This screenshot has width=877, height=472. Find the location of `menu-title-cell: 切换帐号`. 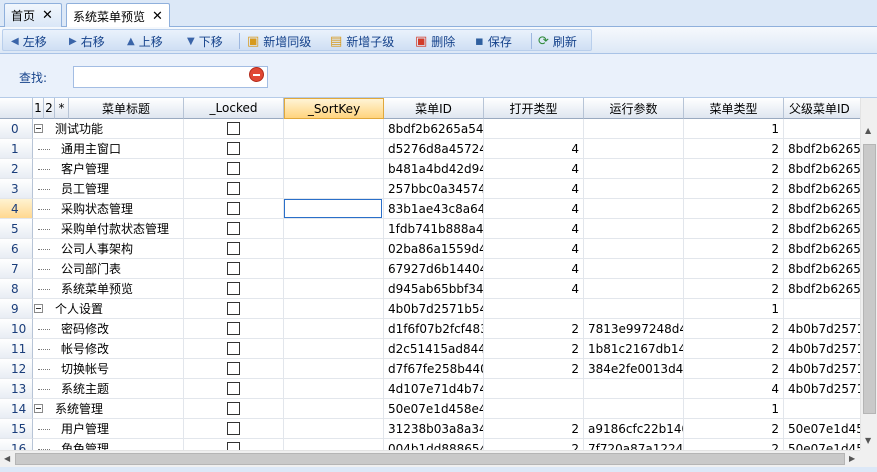

menu-title-cell: 切换帐号 is located at coordinates (108, 369).